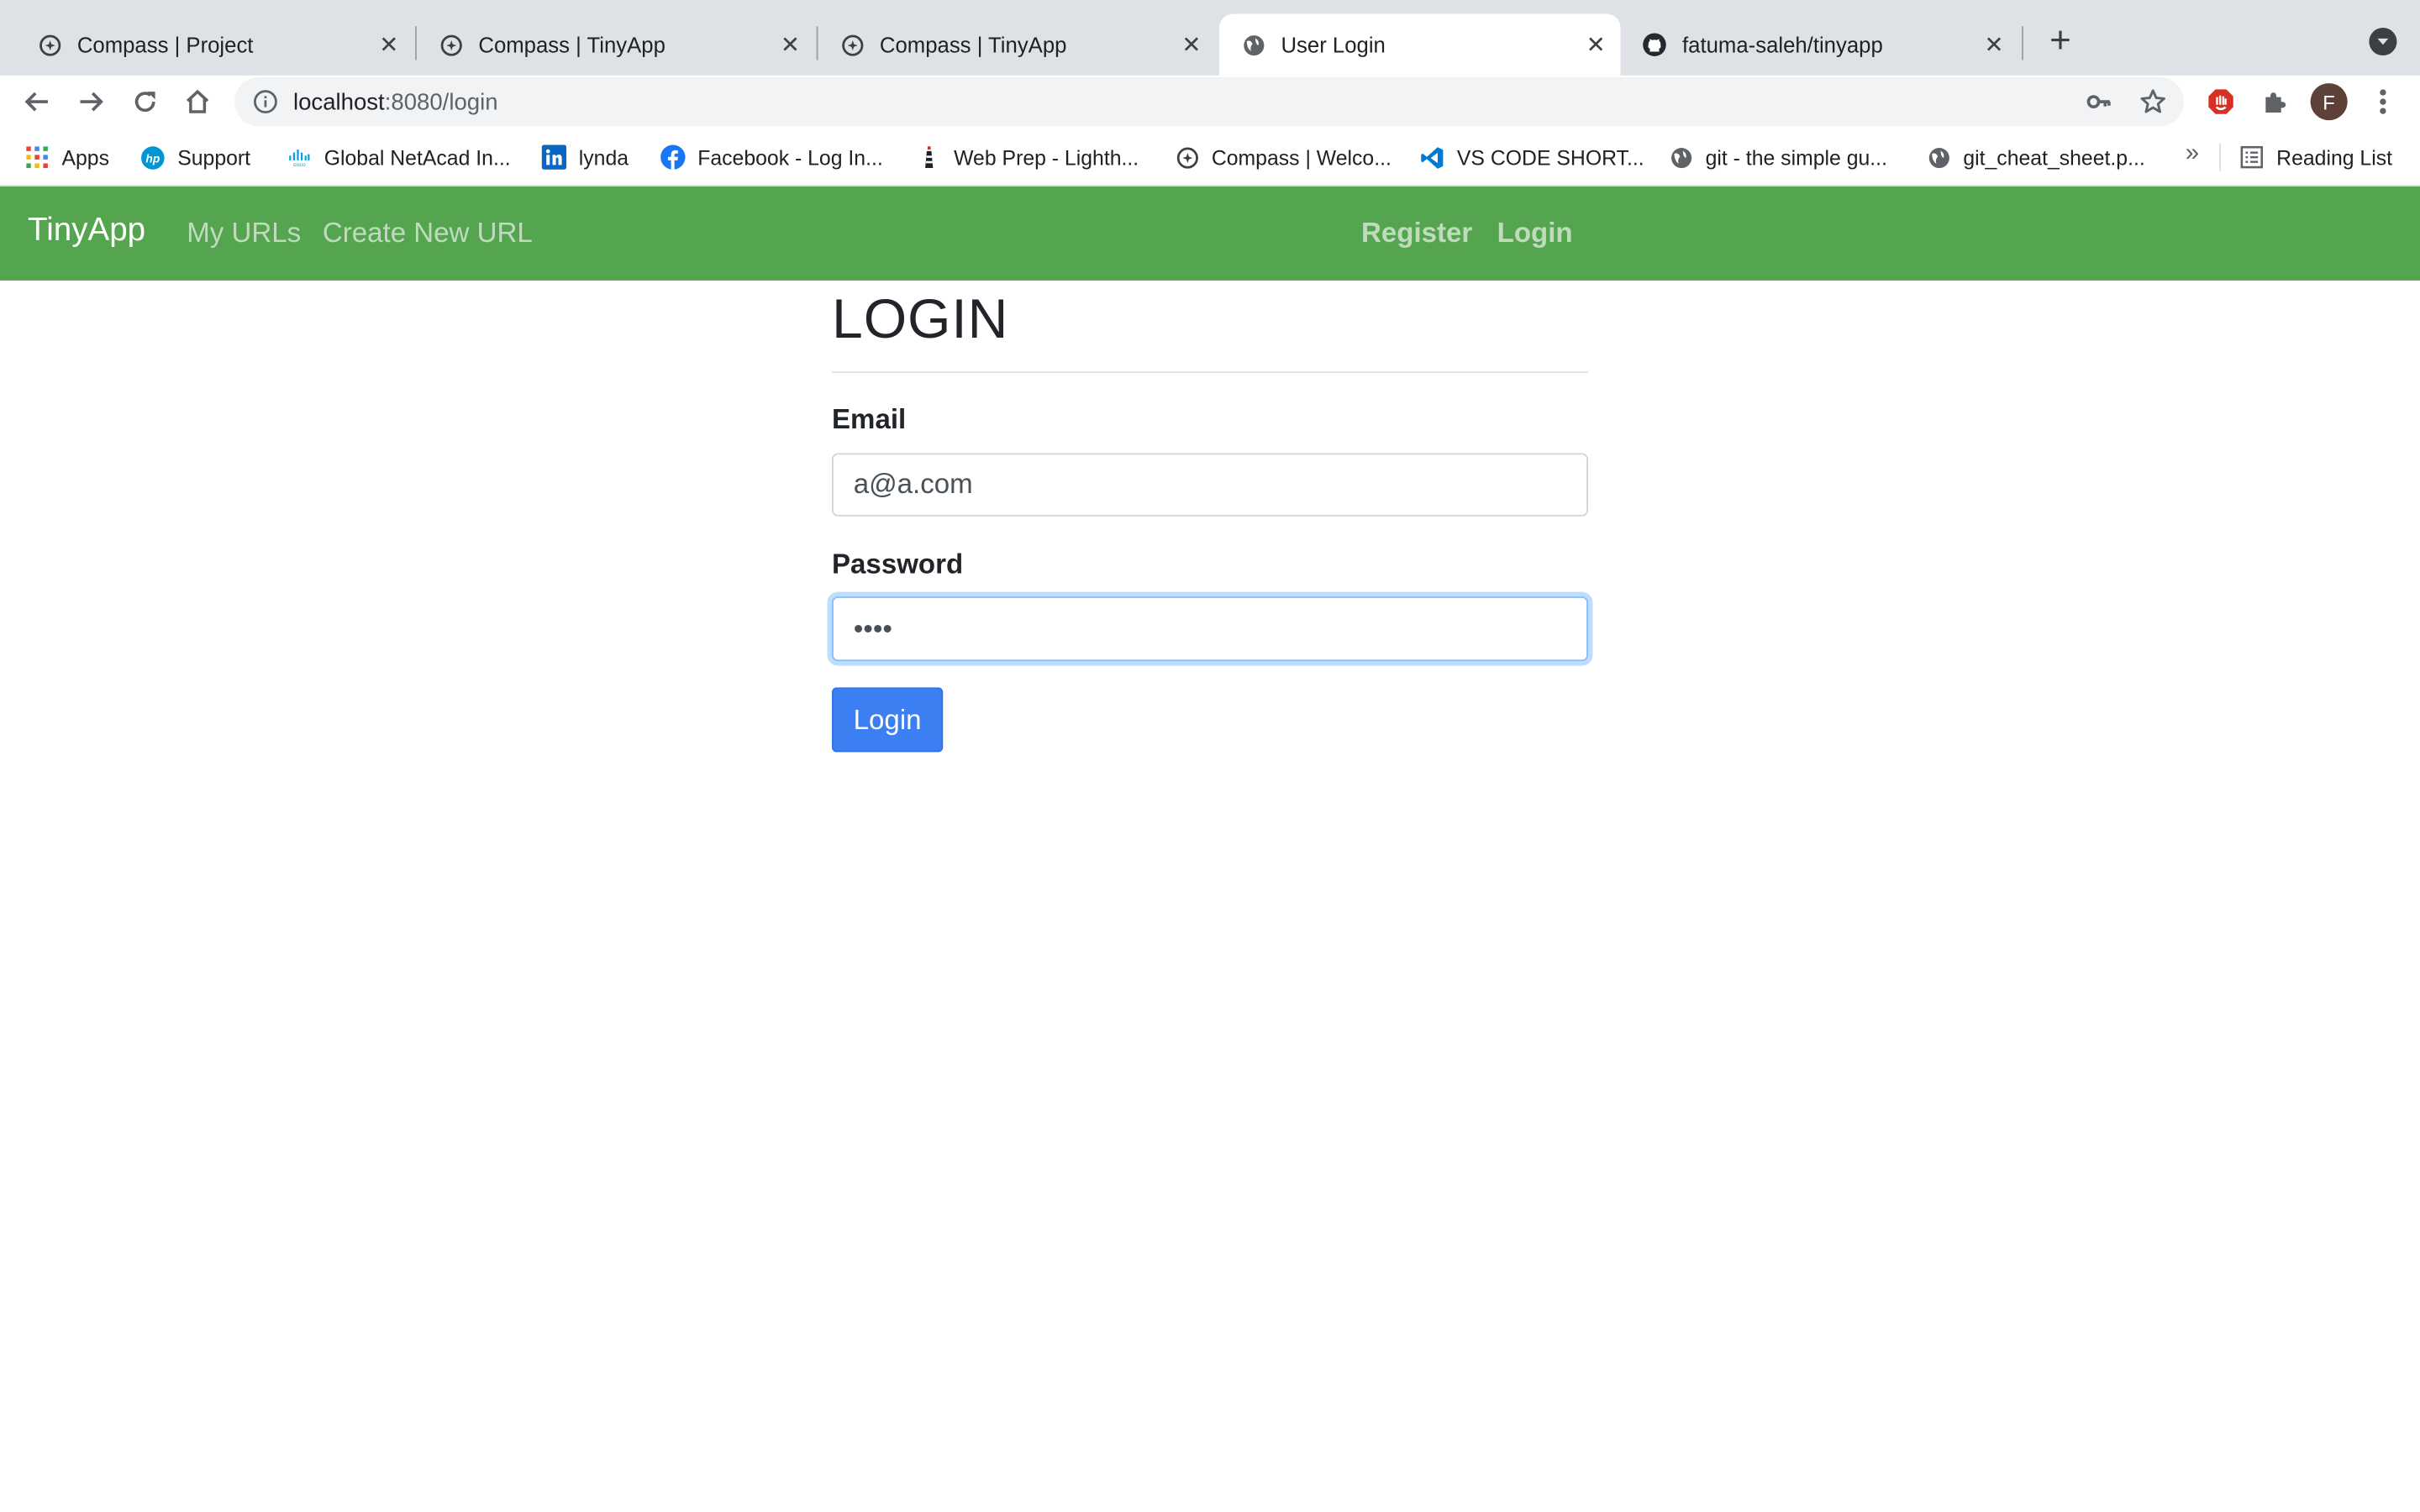 The image size is (2420, 1512). I want to click on reading-list: Reading List, so click(2315, 157).